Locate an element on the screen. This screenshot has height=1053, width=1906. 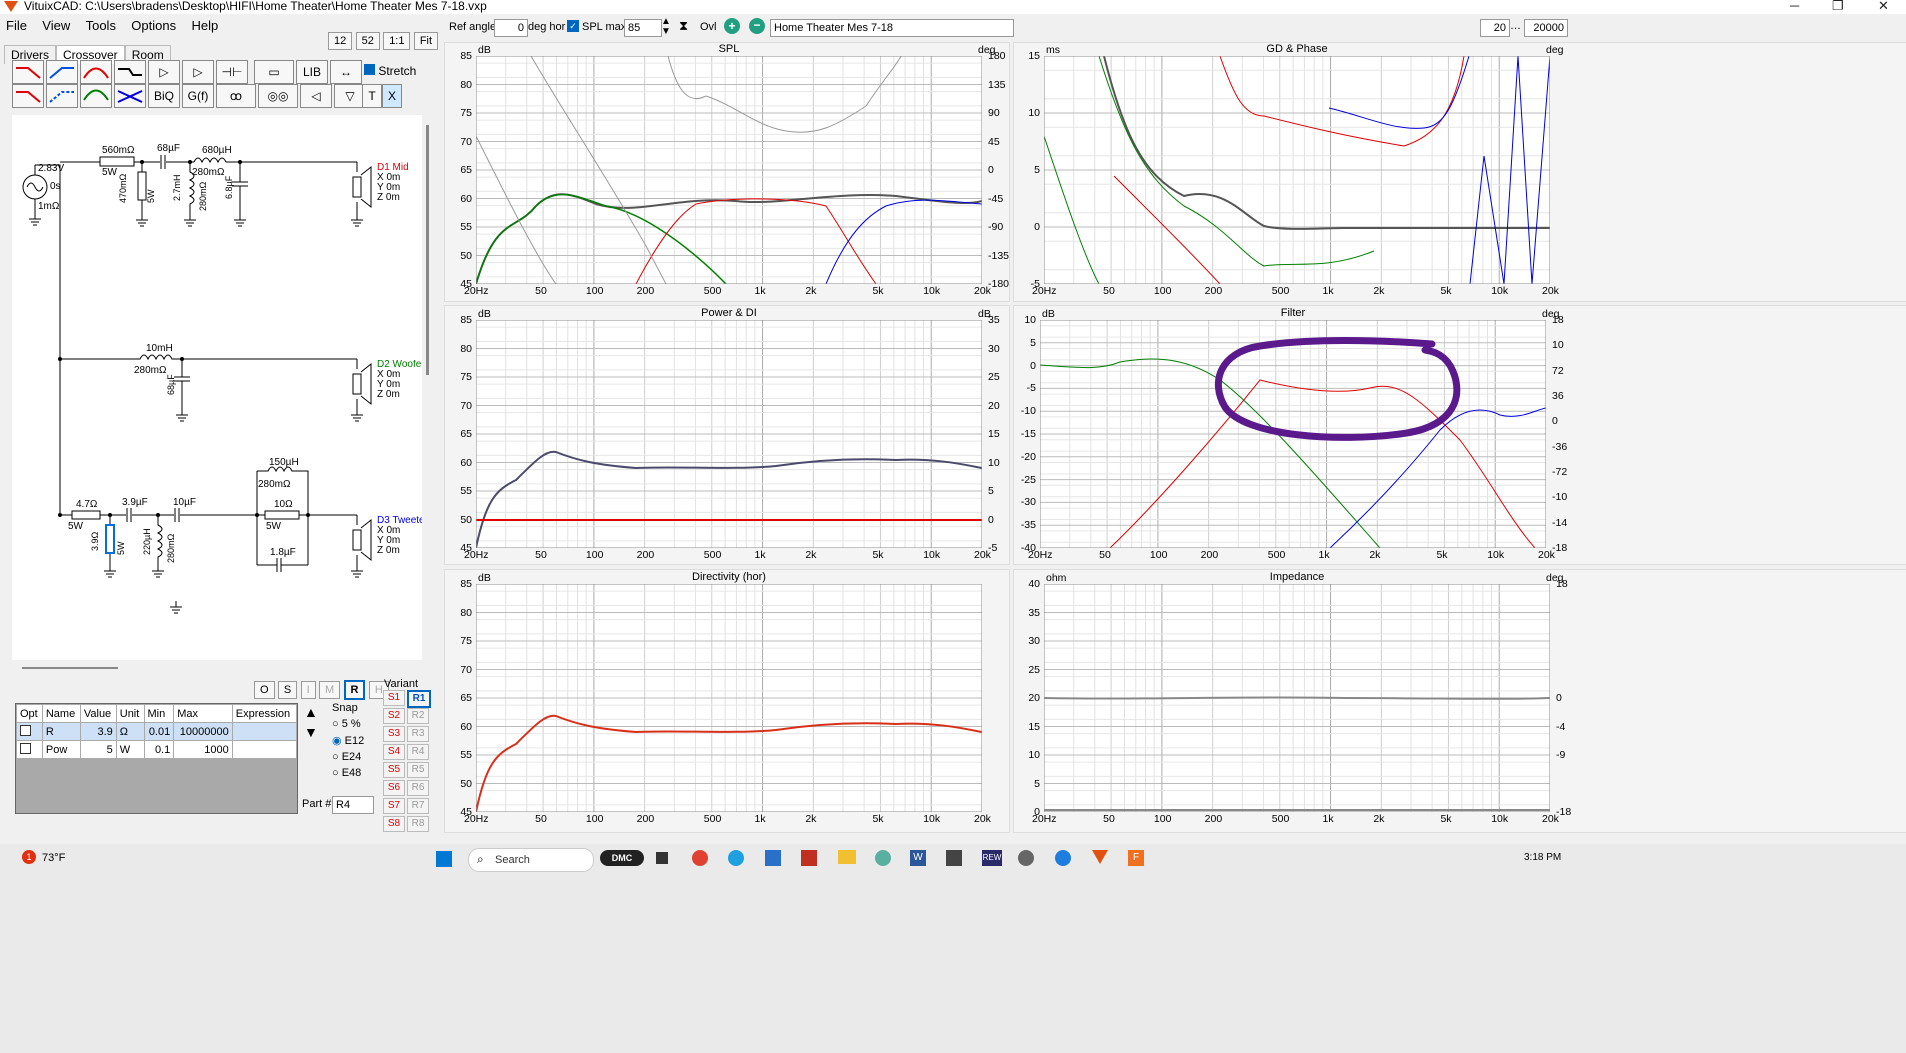
schematic-hscrollbar is located at coordinates (70, 668).